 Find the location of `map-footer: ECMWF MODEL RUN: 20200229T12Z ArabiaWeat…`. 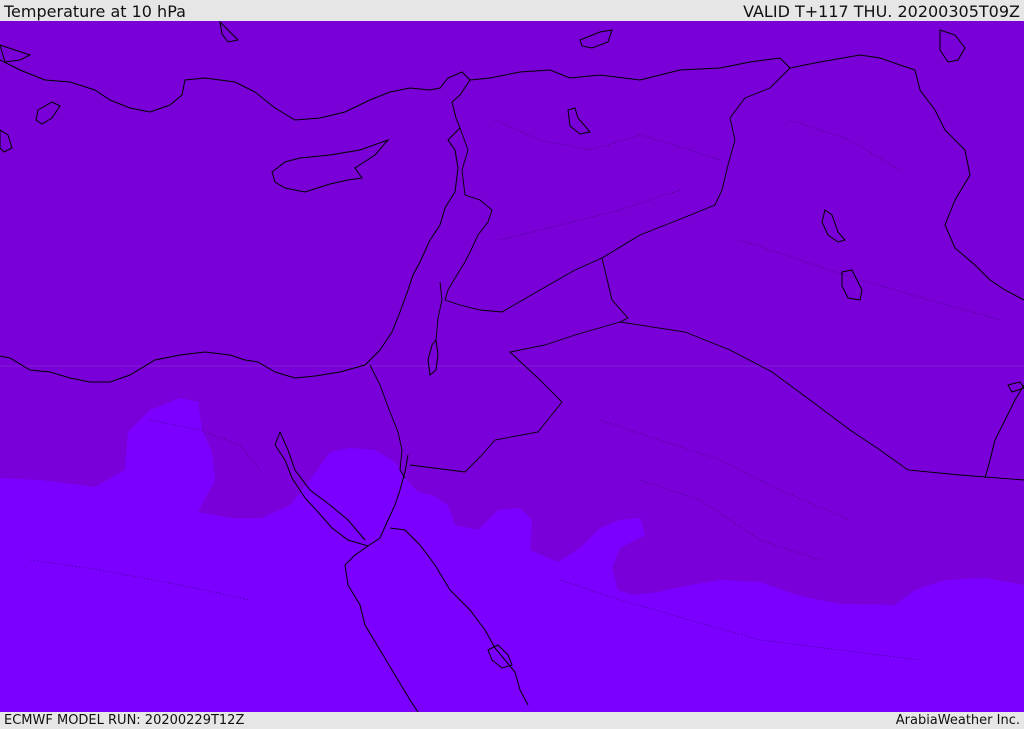

map-footer: ECMWF MODEL RUN: 20200229T12Z ArabiaWeat… is located at coordinates (512, 720).